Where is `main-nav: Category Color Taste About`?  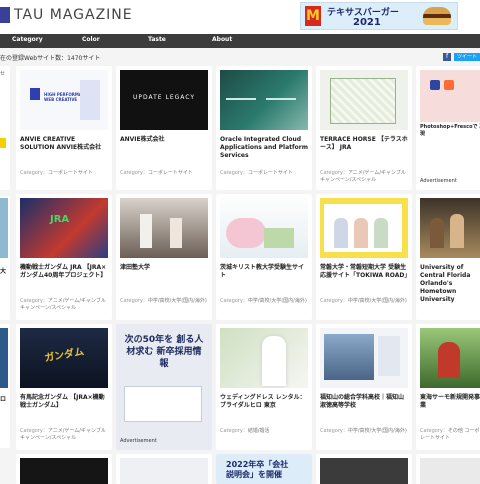
main-nav: Category Color Taste About is located at coordinates (240, 41).